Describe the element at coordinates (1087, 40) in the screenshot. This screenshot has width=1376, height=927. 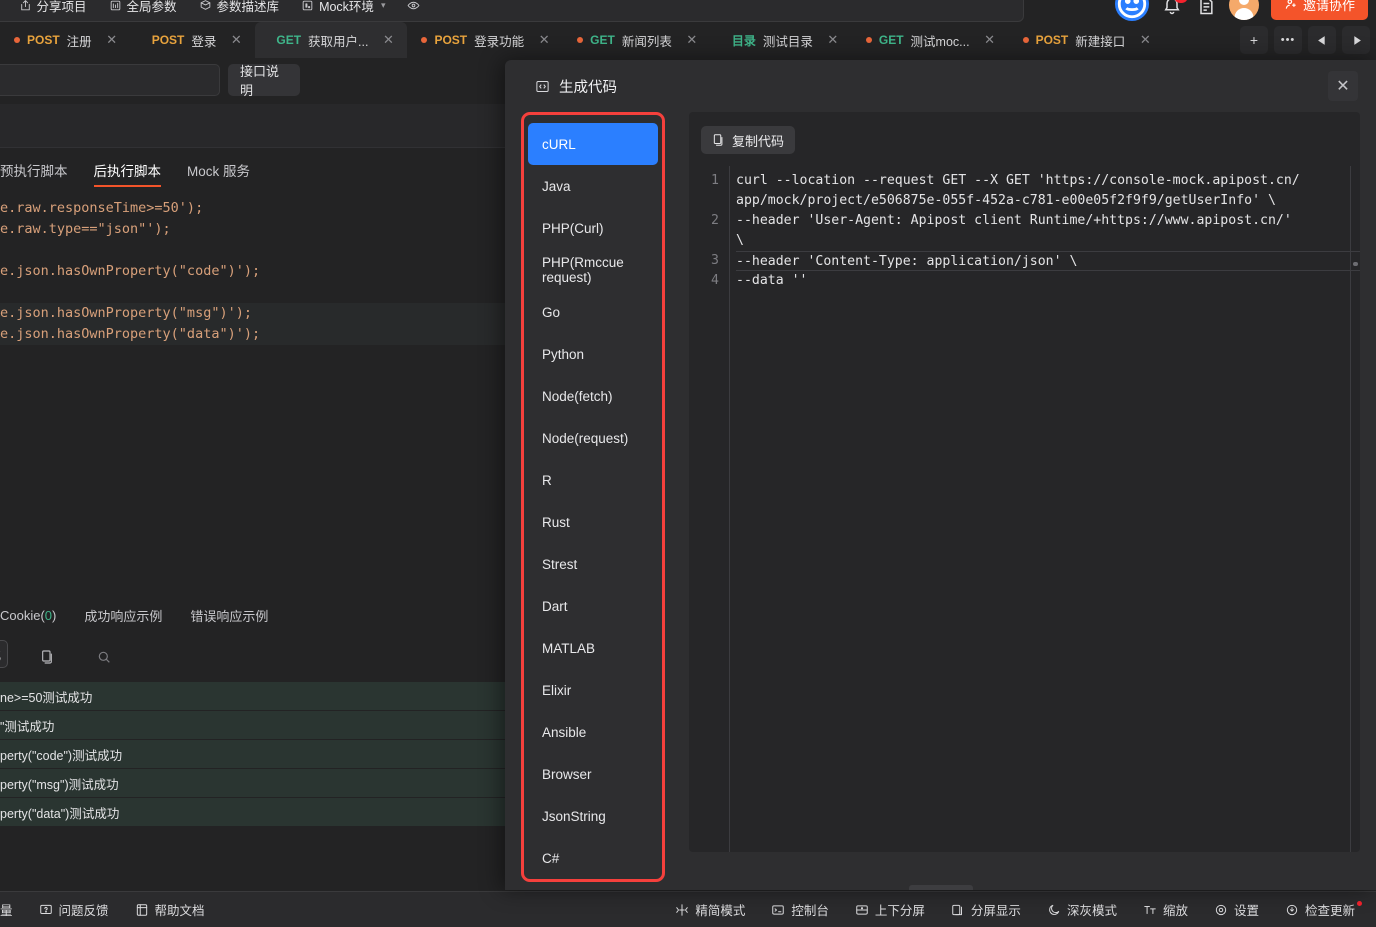
I see `request-tab-7: POST 新建接口 ✕` at that location.